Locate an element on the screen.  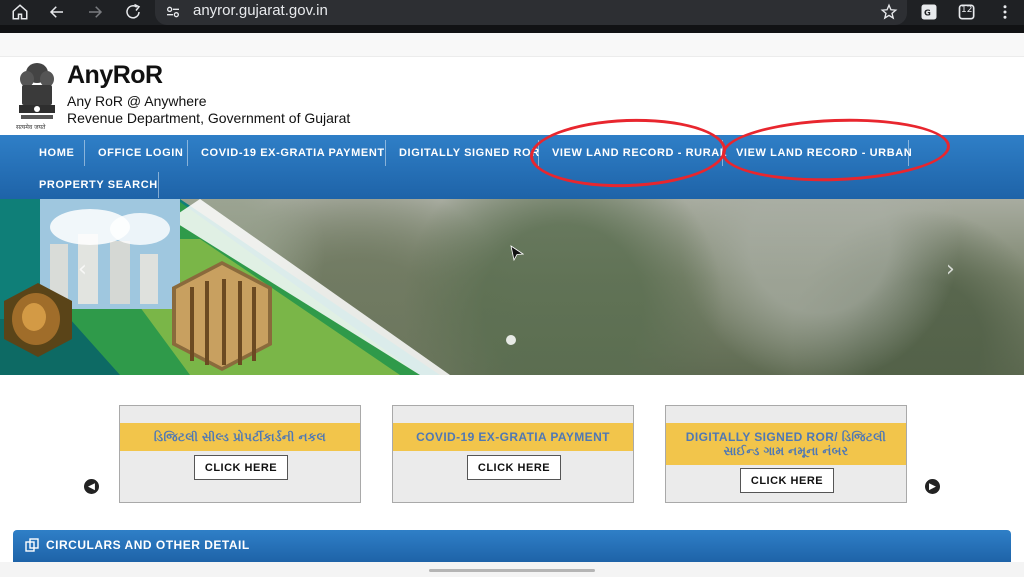
nav-property-search: PROPERTY SEARCH is located at coordinates (98, 185).